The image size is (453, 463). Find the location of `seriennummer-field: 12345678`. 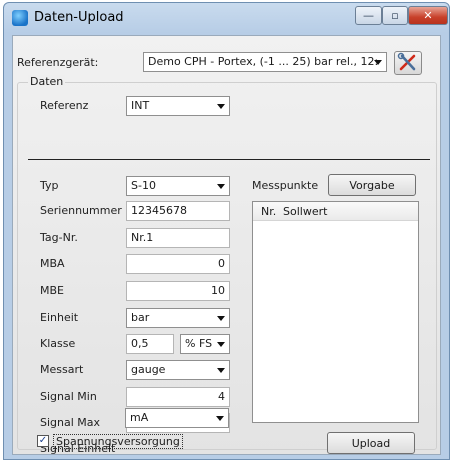

seriennummer-field: 12345678 is located at coordinates (178, 211).